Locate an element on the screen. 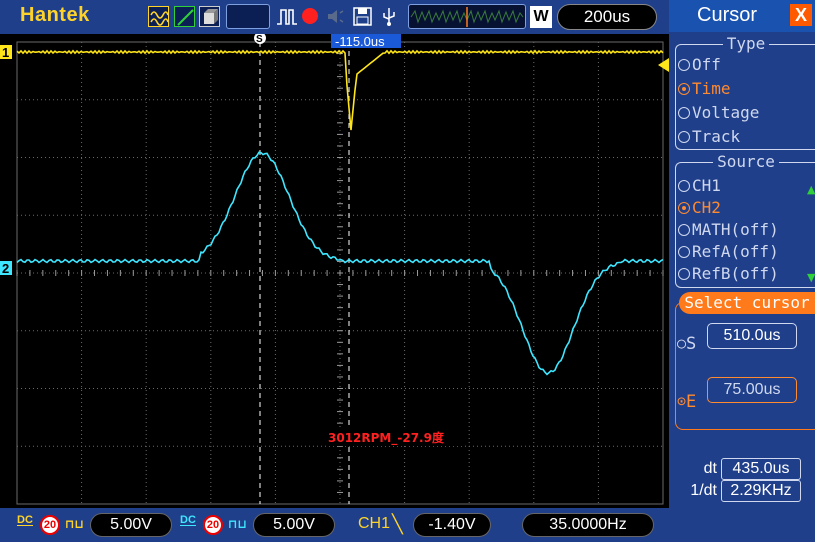 The image size is (815, 542). timebase-readout: 200us is located at coordinates (607, 17).